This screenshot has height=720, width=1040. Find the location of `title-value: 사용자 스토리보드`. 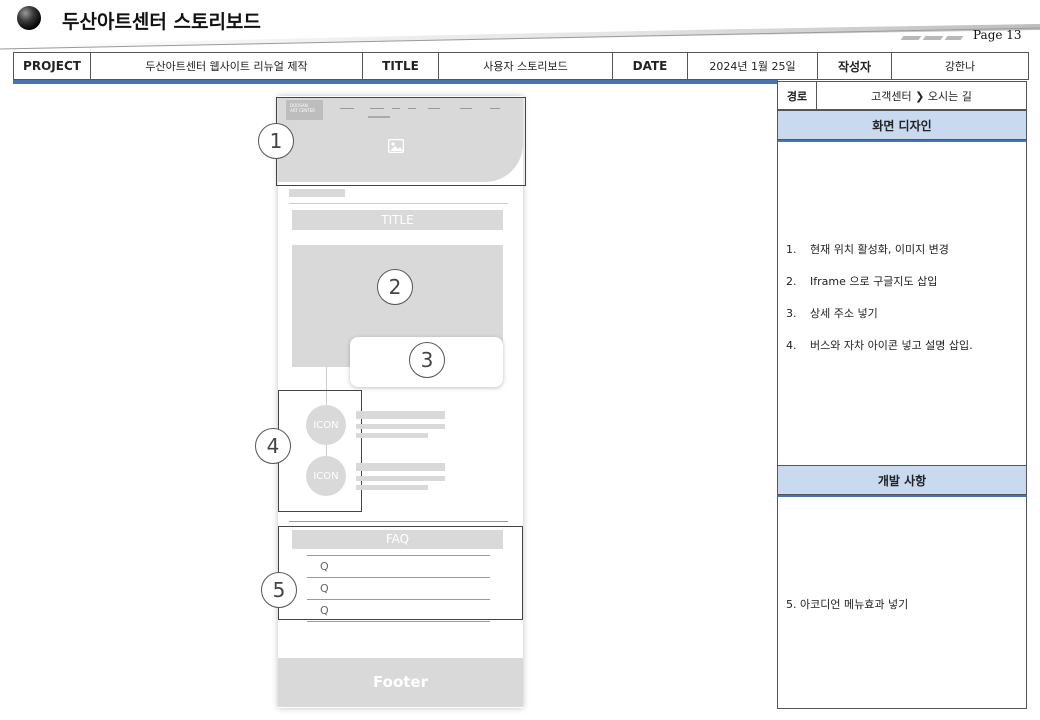

title-value: 사용자 스토리보드 is located at coordinates (525, 66).